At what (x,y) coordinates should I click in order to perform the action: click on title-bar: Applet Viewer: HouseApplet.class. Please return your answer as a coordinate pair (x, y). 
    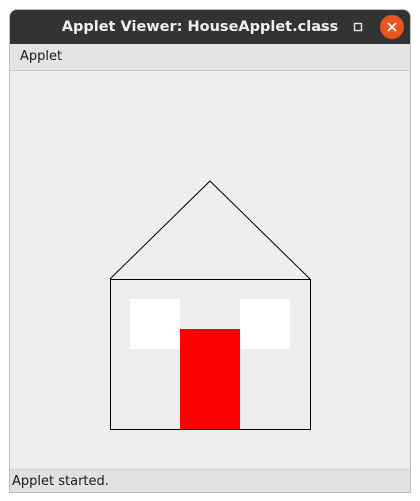
    Looking at the image, I should click on (210, 27).